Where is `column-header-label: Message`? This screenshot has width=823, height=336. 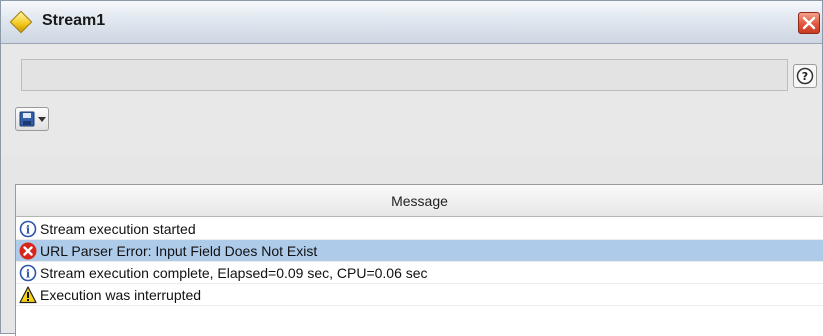
column-header-label: Message is located at coordinates (419, 201).